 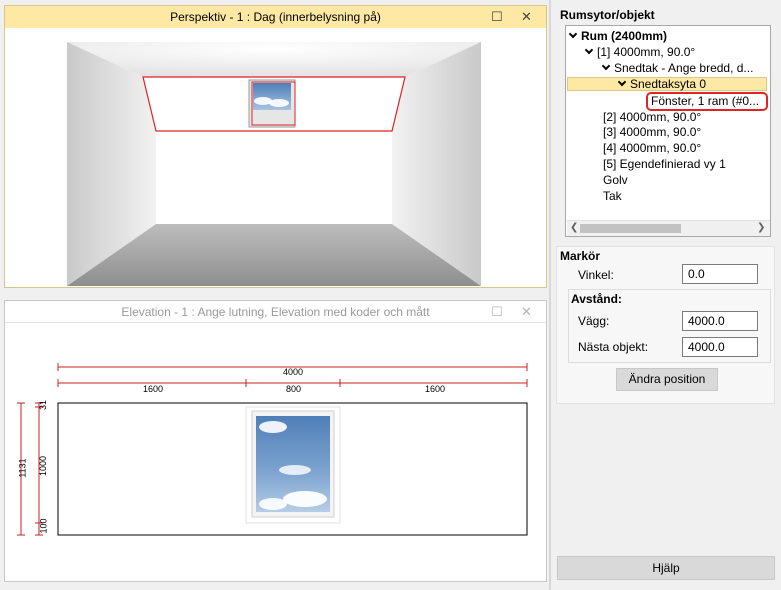 What do you see at coordinates (22, 468) in the screenshot?
I see `dim-height-total: 1131` at bounding box center [22, 468].